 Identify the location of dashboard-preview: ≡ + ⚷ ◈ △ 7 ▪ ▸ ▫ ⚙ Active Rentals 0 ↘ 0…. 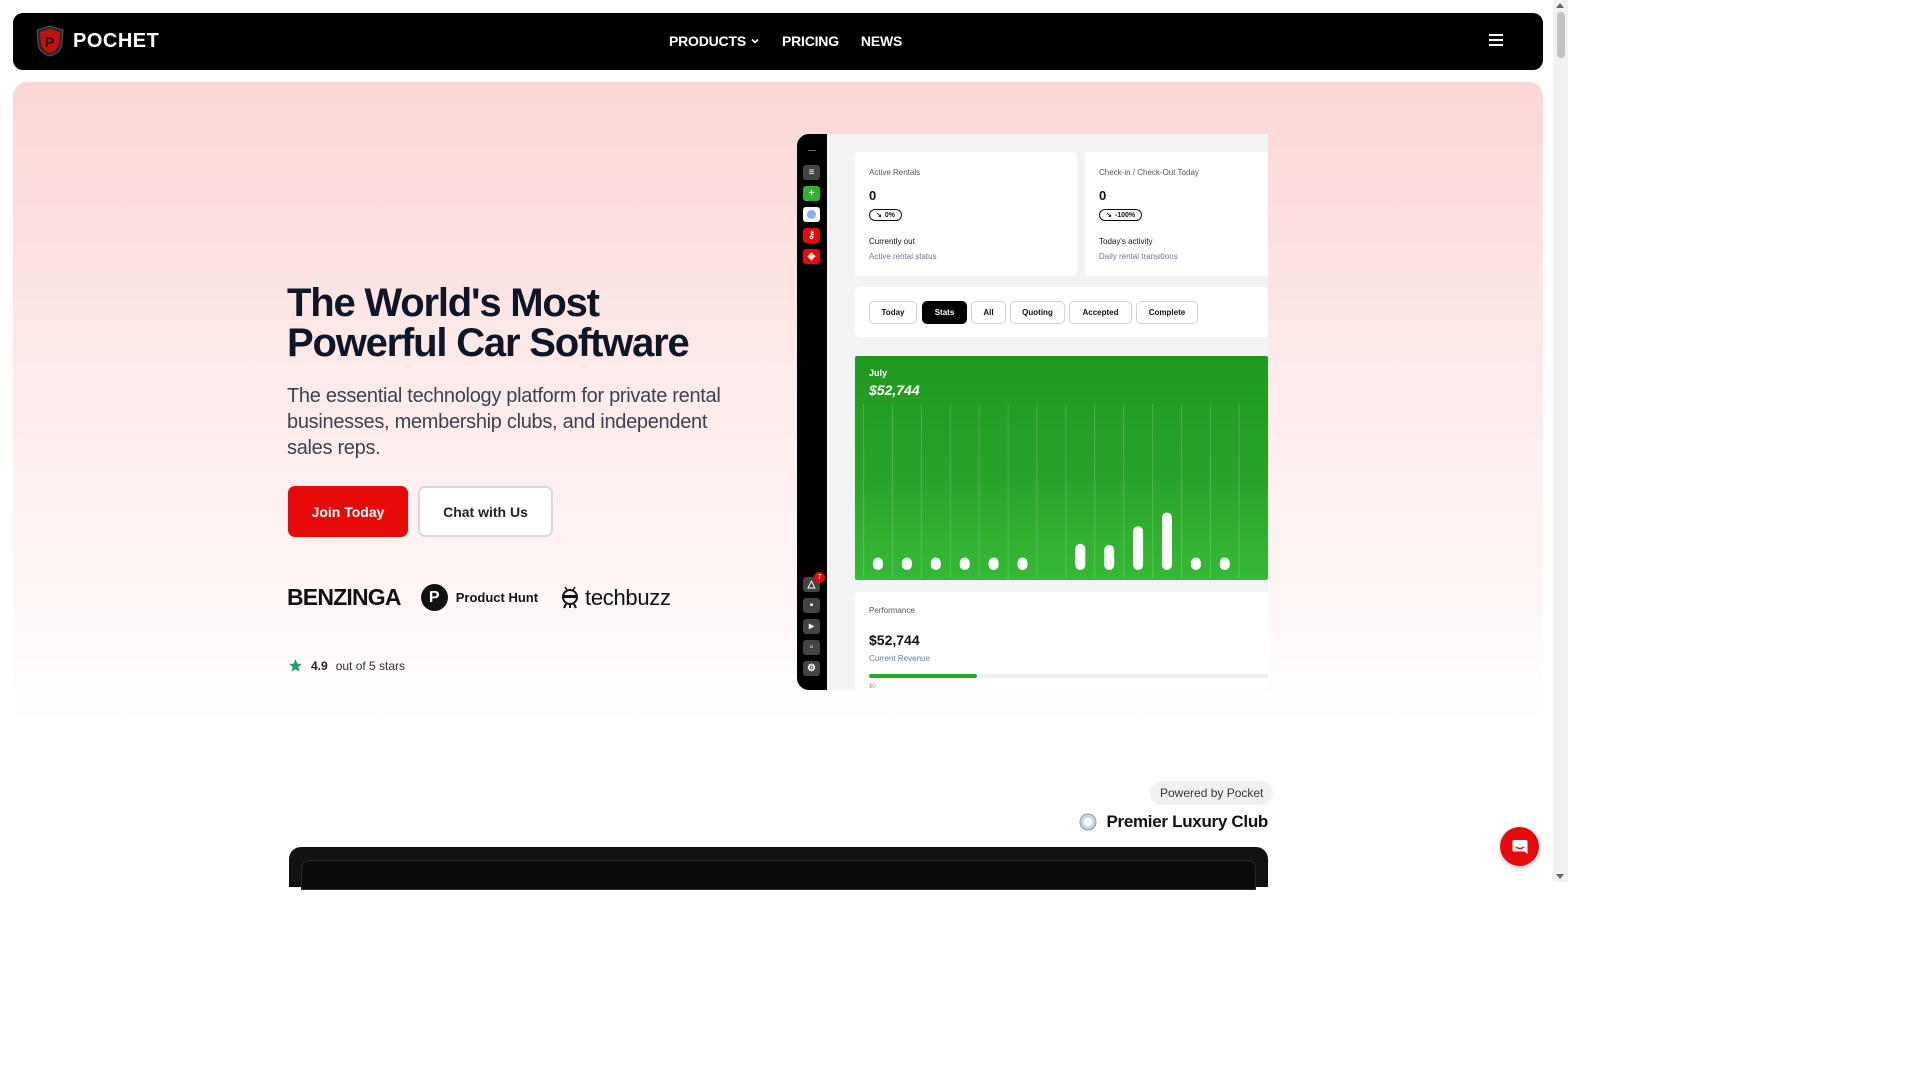
(1032, 412).